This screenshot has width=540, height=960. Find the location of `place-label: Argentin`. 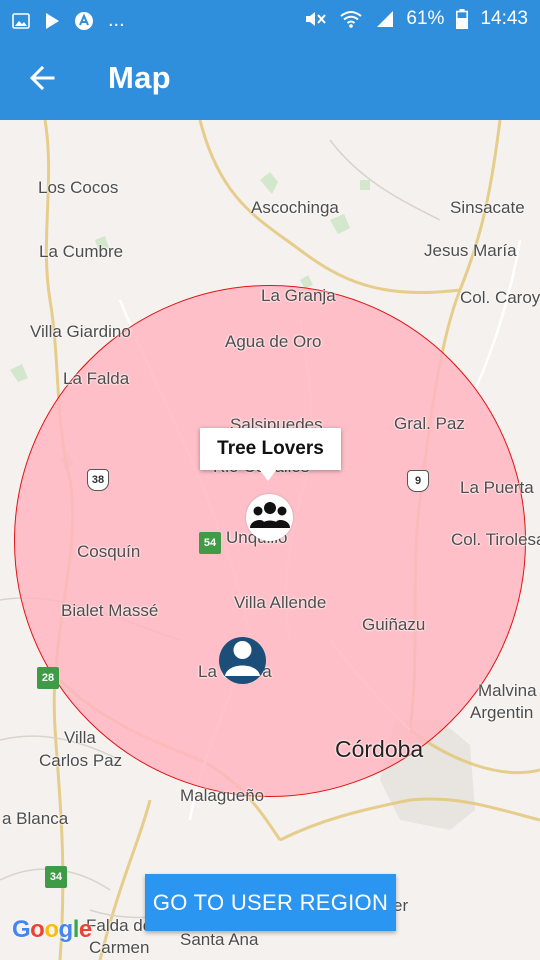

place-label: Argentin is located at coordinates (502, 712).